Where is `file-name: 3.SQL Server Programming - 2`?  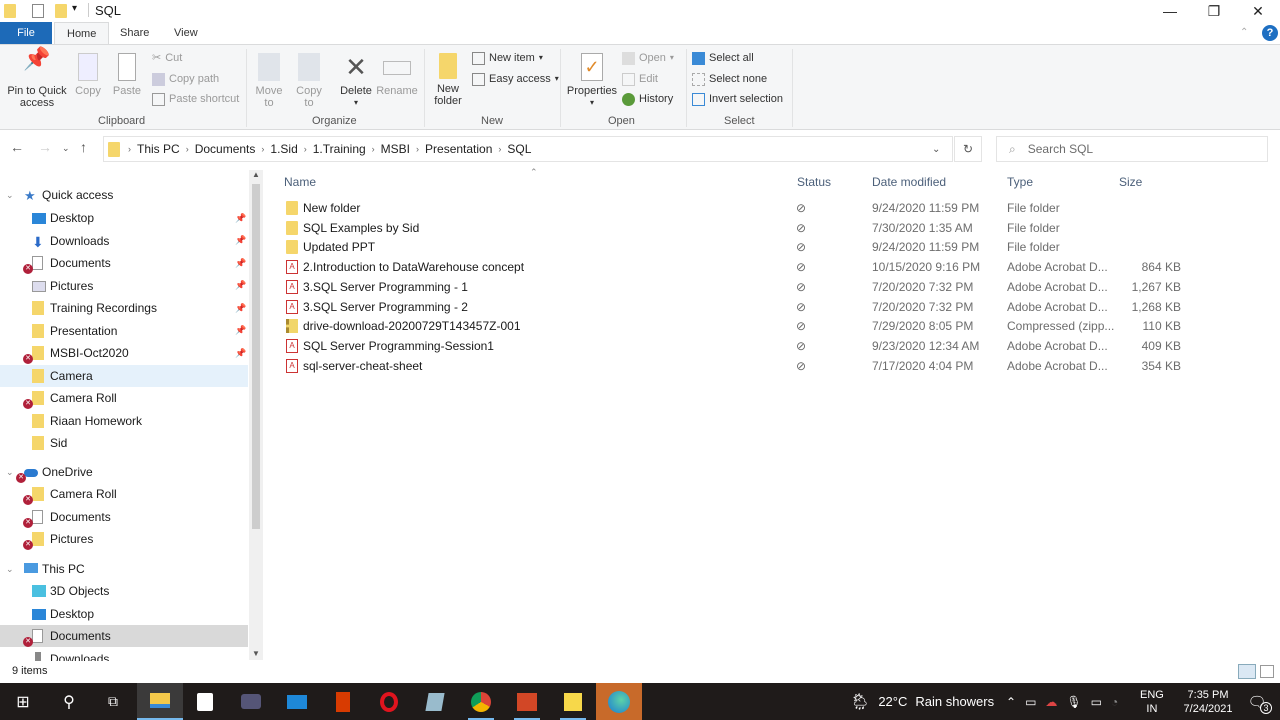 file-name: 3.SQL Server Programming - 2 is located at coordinates (385, 307).